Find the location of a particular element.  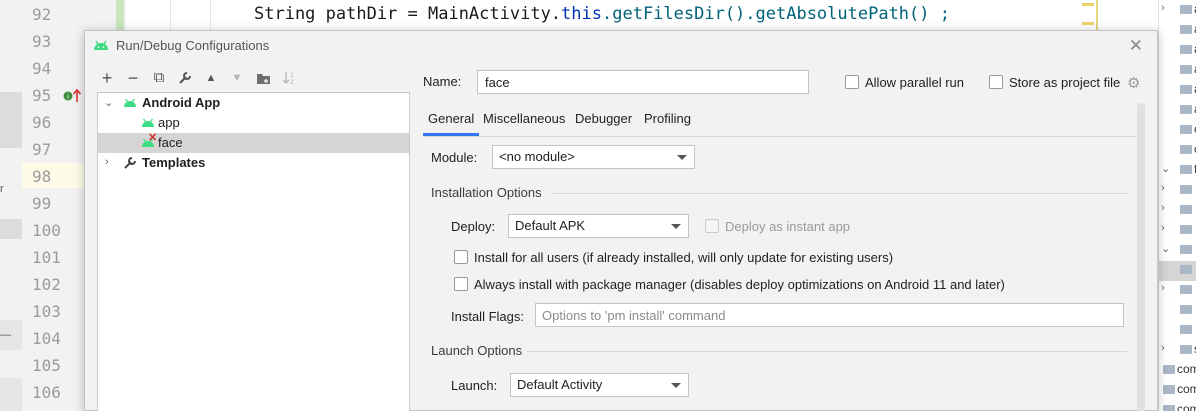

store-as-project-file-label: Store as project file is located at coordinates (1065, 82).